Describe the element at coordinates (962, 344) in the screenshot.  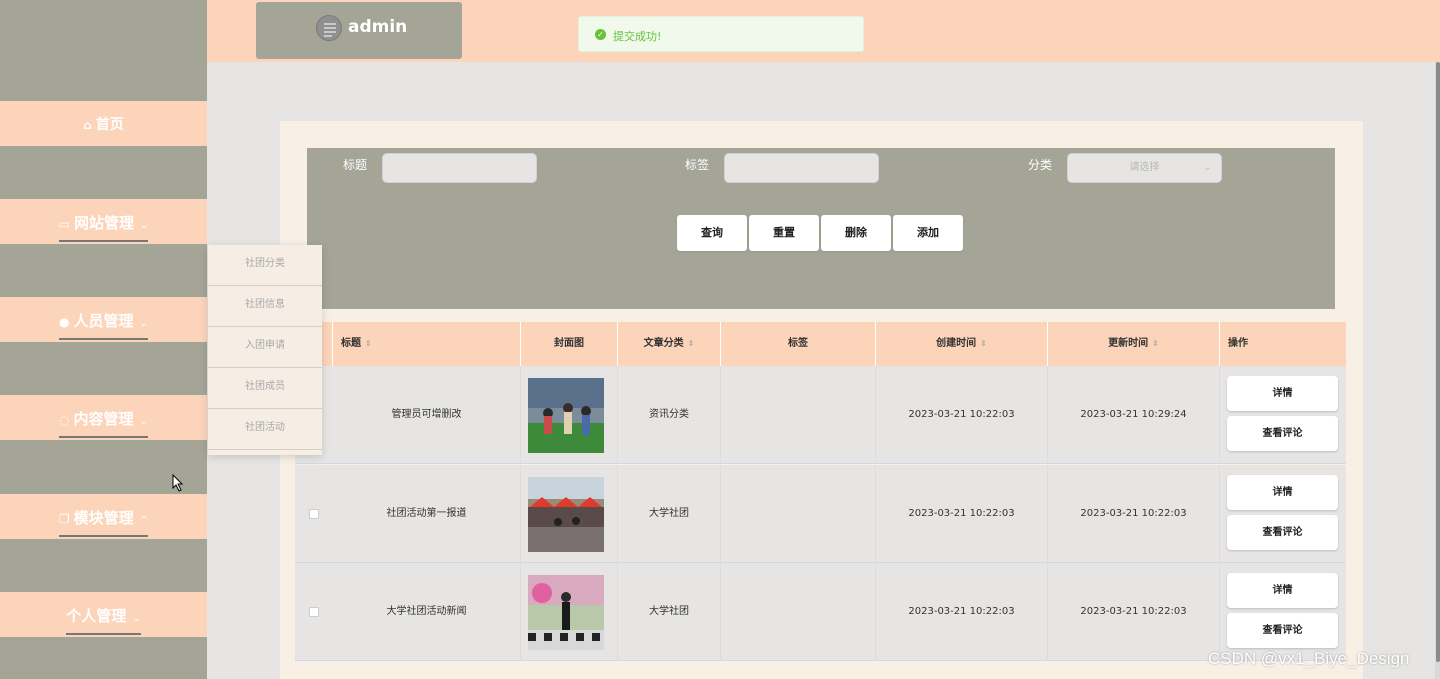
I see `column-created: 创建时间 ⇕` at that location.